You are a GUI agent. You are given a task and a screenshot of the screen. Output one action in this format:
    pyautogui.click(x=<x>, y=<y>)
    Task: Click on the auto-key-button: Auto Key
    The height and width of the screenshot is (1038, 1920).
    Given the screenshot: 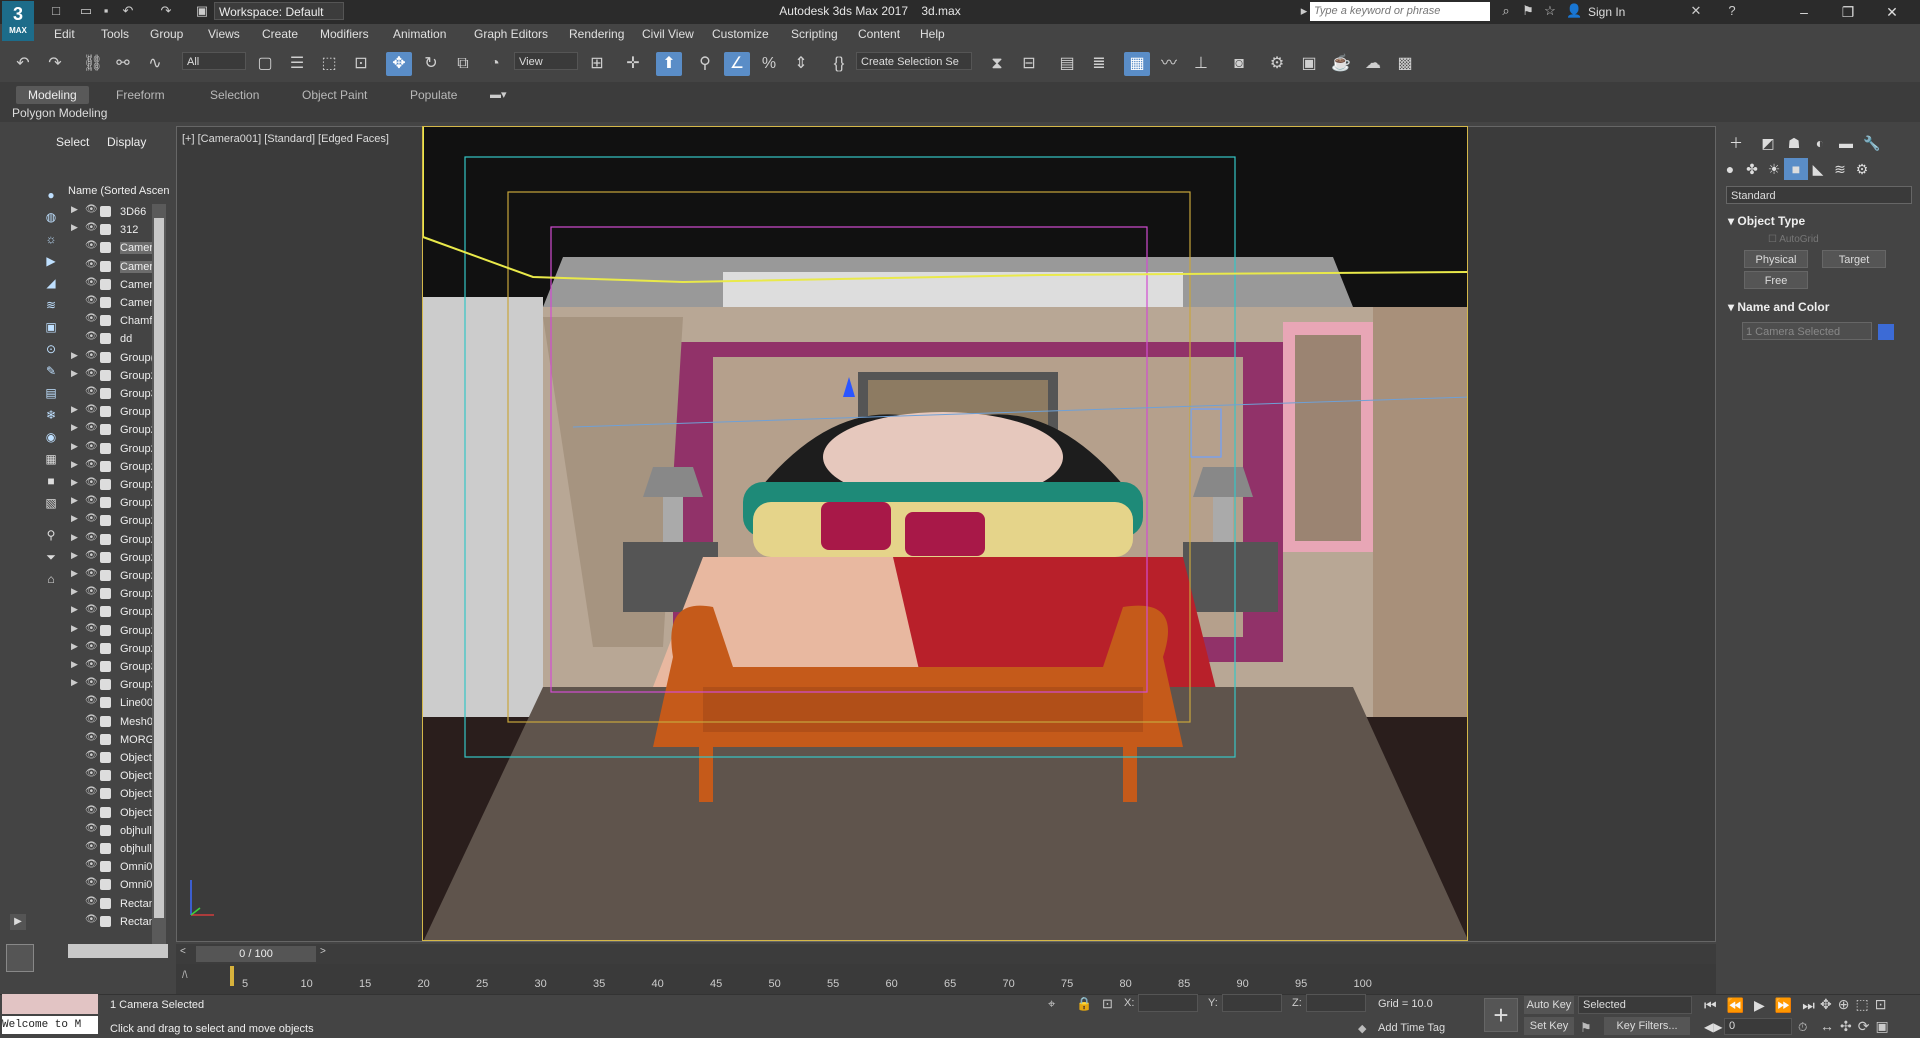 What is the action you would take?
    pyautogui.click(x=1549, y=1005)
    